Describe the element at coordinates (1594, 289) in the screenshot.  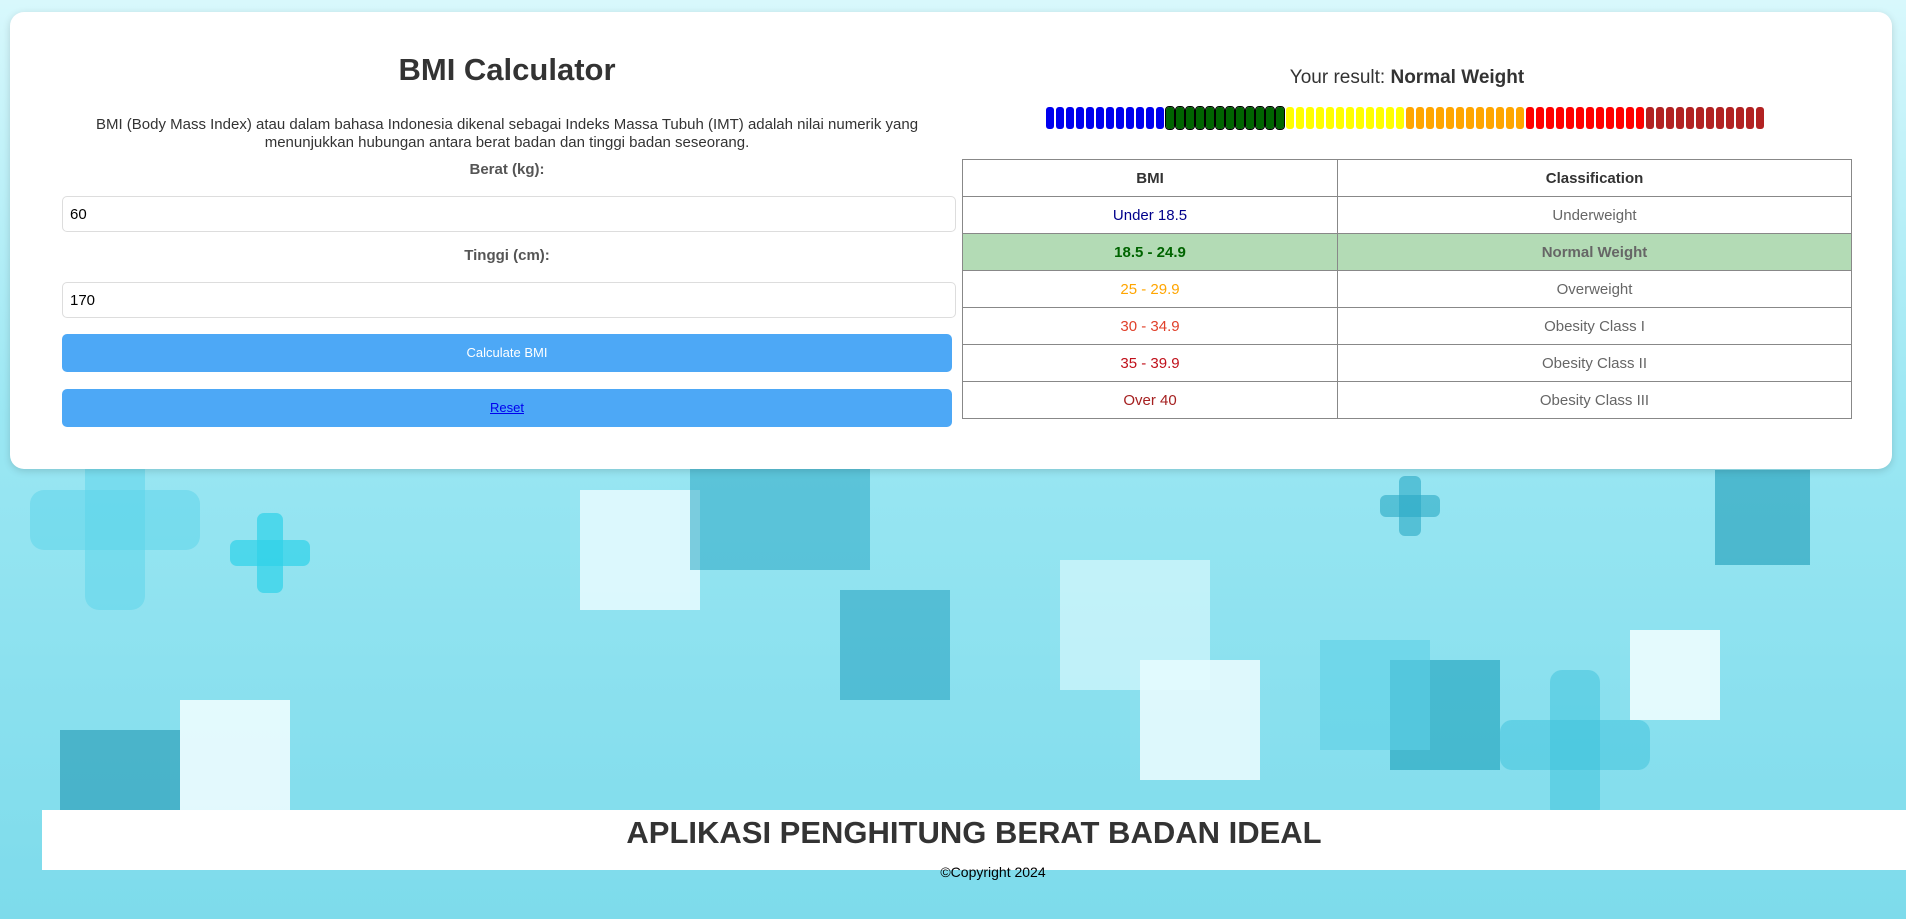
I see `classification-cell: Overweight` at that location.